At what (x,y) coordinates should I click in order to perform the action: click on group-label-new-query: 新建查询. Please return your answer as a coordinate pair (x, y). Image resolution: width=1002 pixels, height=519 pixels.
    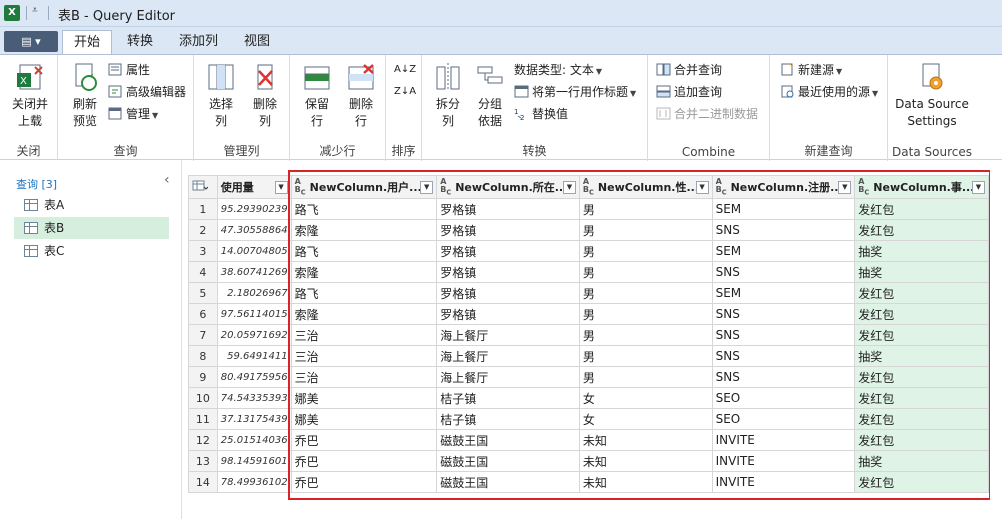
    Looking at the image, I should click on (828, 151).